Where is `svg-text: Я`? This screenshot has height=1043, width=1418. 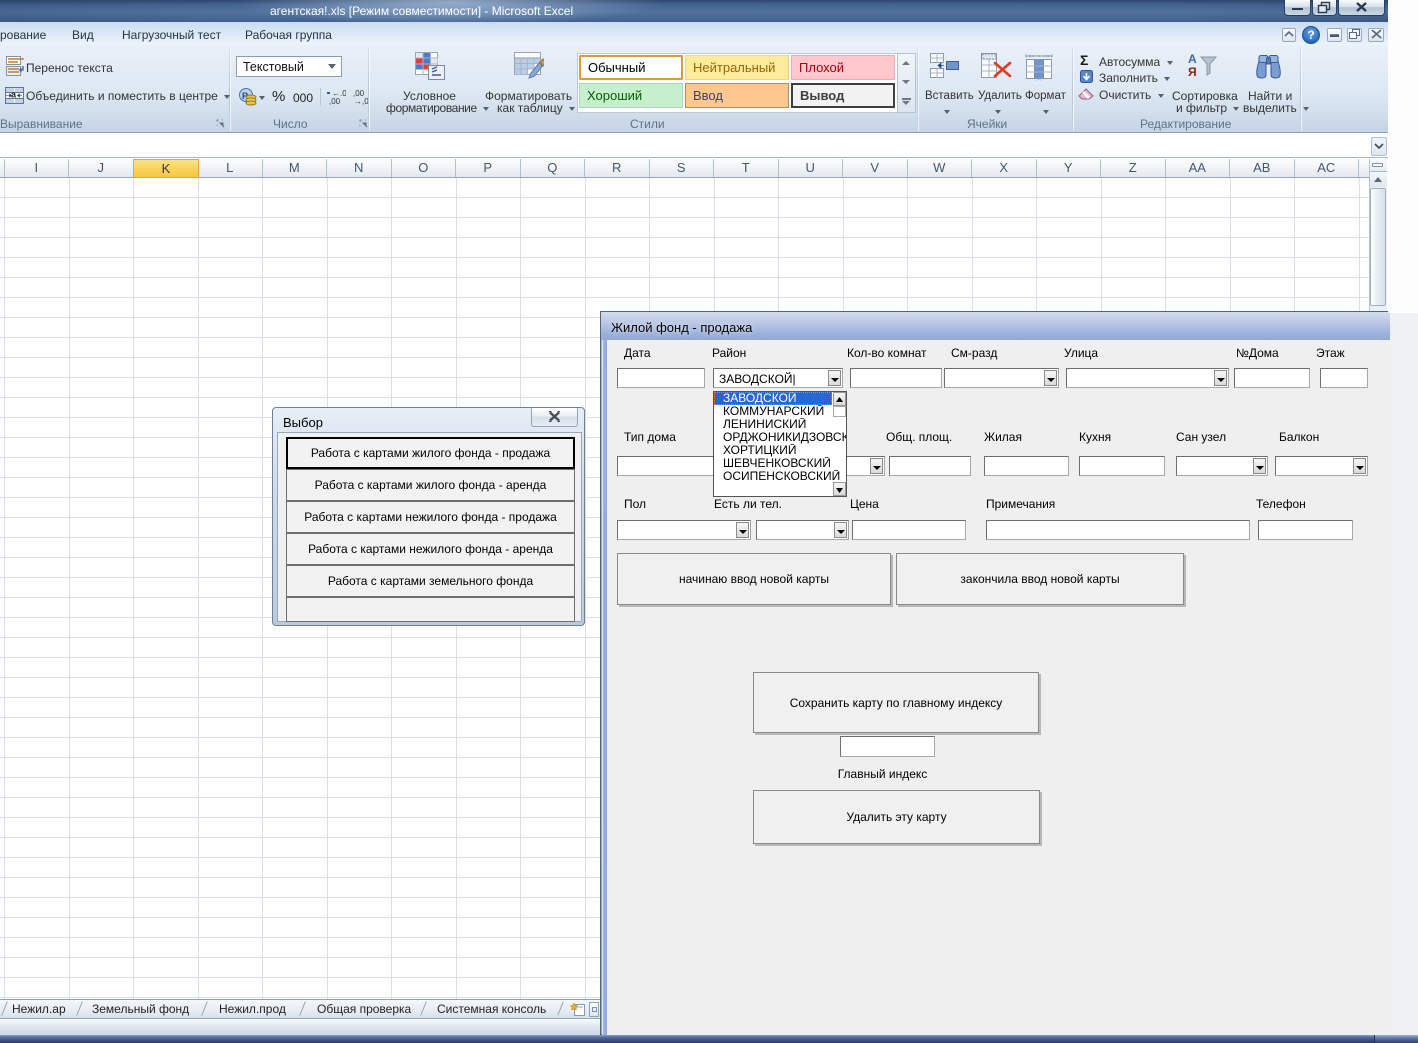
svg-text: Я is located at coordinates (1192, 72).